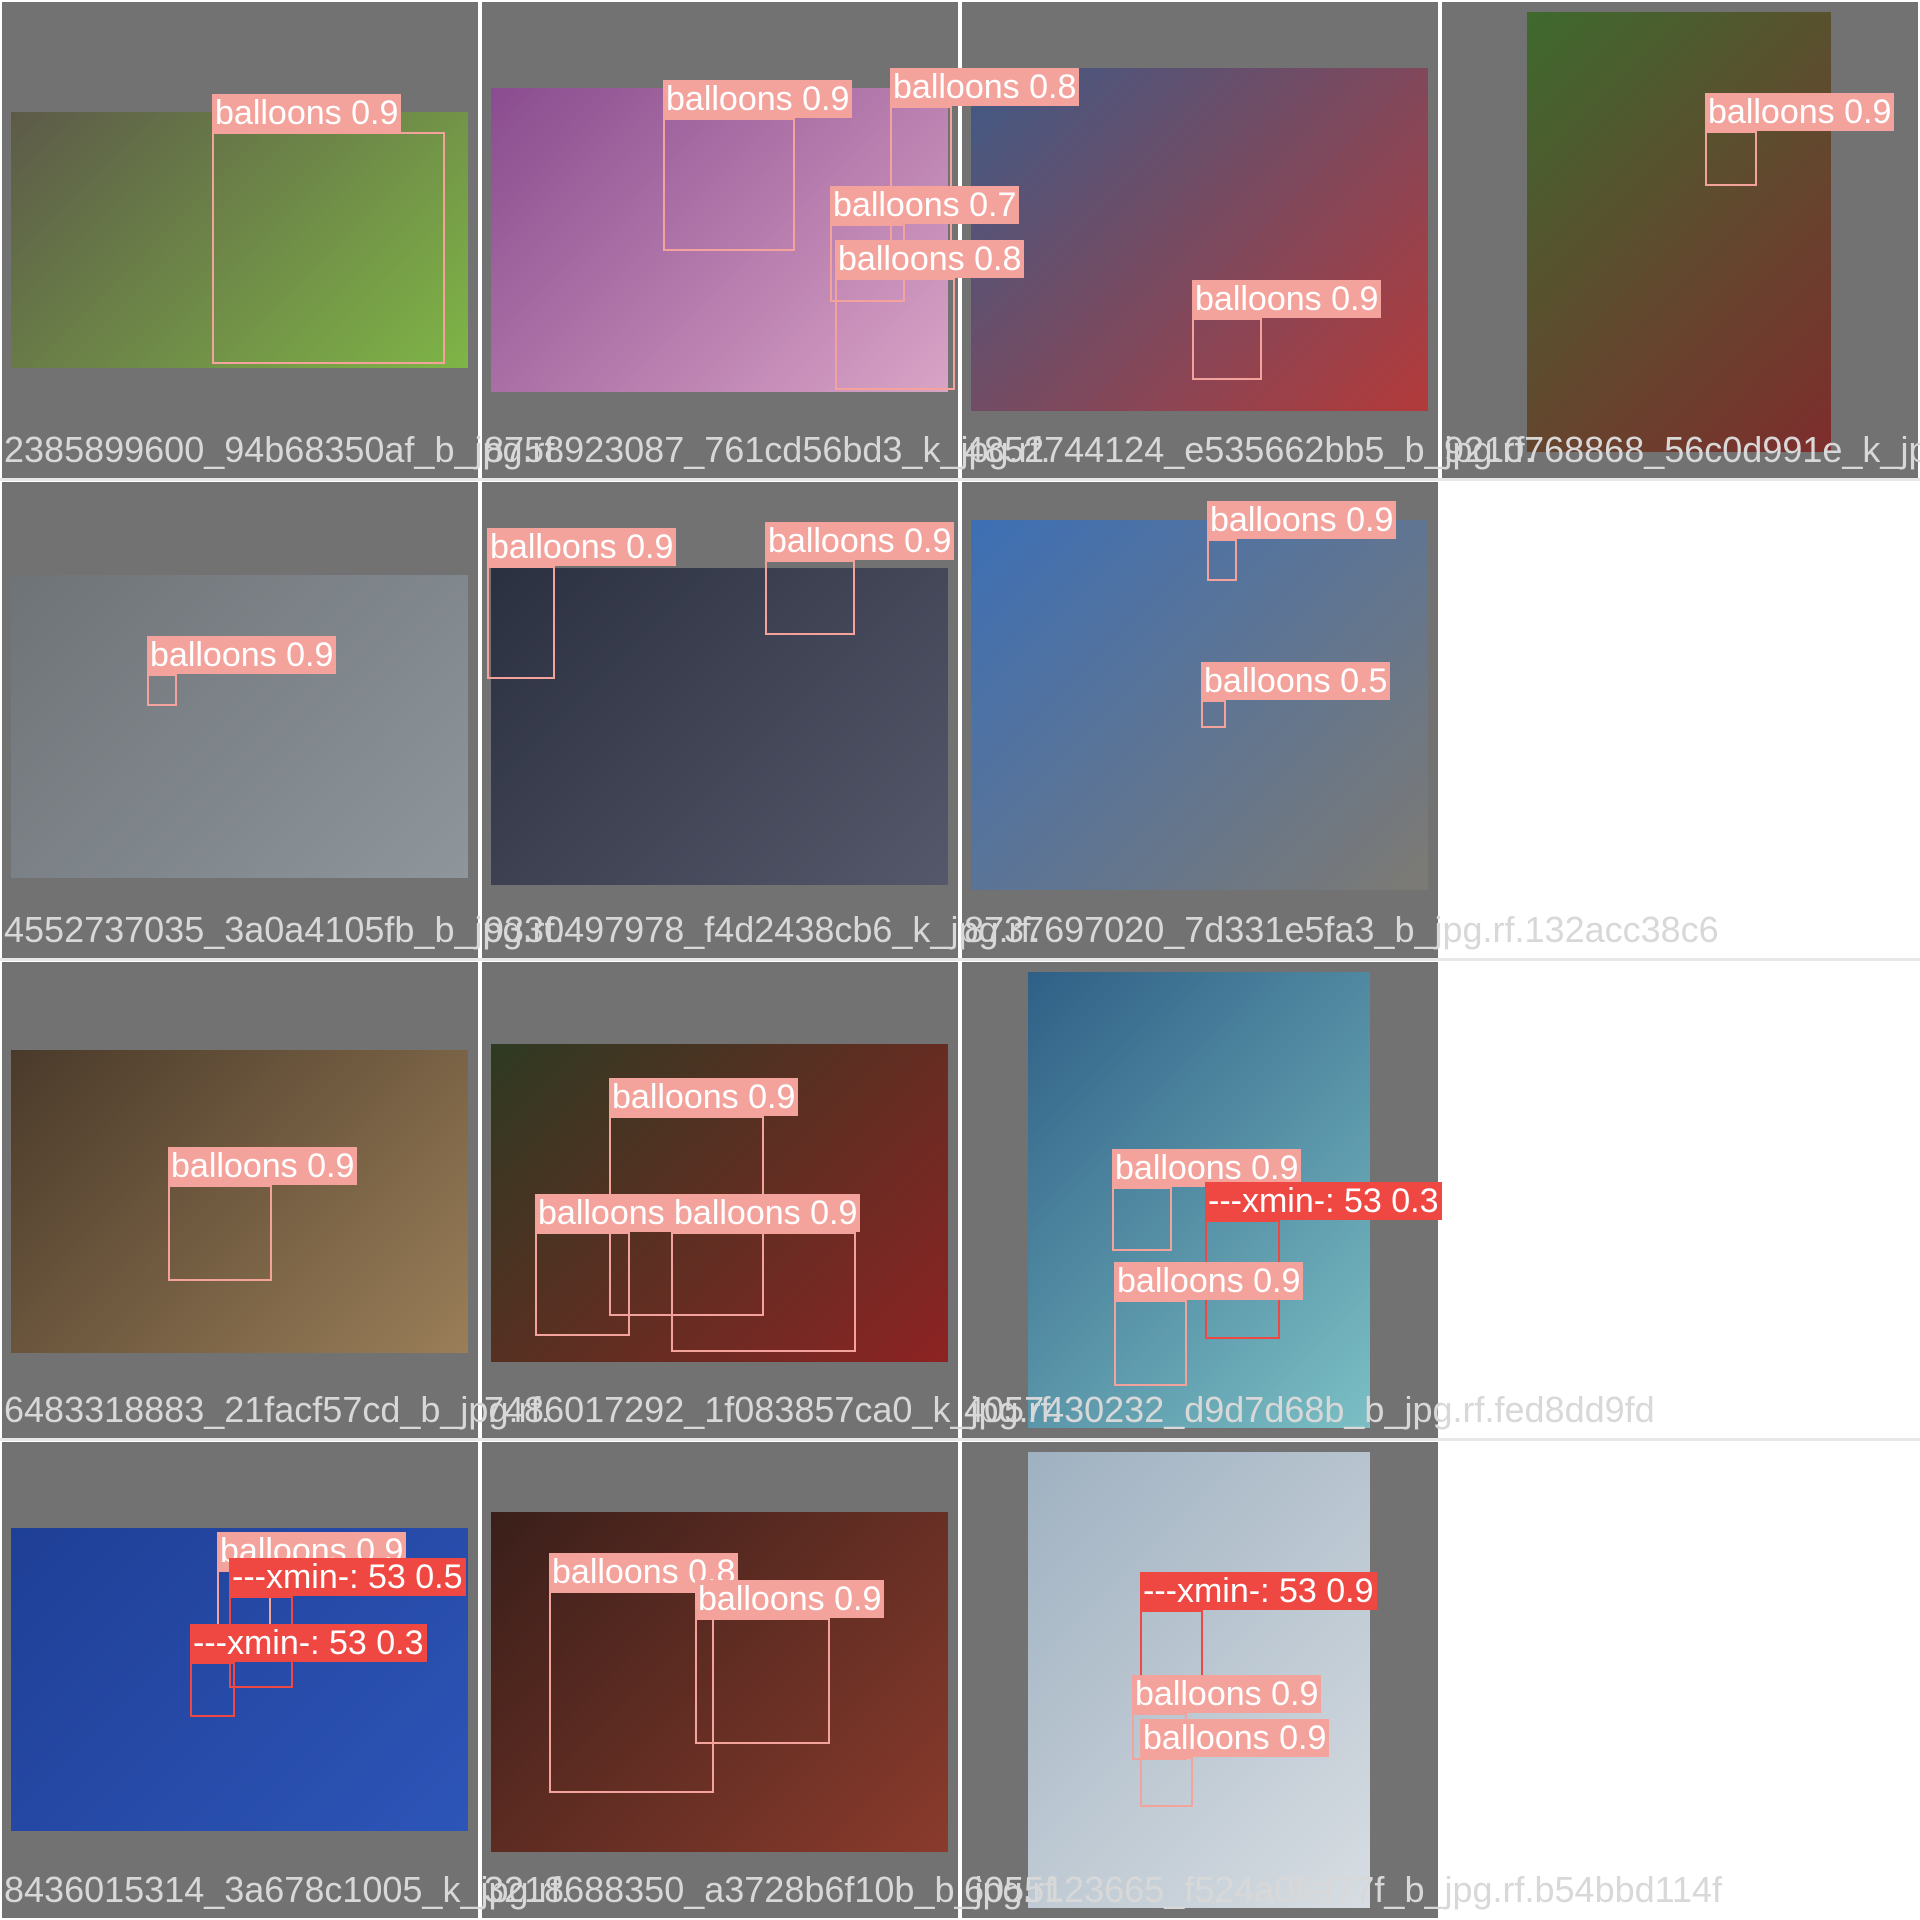 This screenshot has width=1920, height=1920. Describe the element at coordinates (1682, 449) in the screenshot. I see `image-filename: 9210768868_56c0d991e_k_jpg.rf.` at that location.